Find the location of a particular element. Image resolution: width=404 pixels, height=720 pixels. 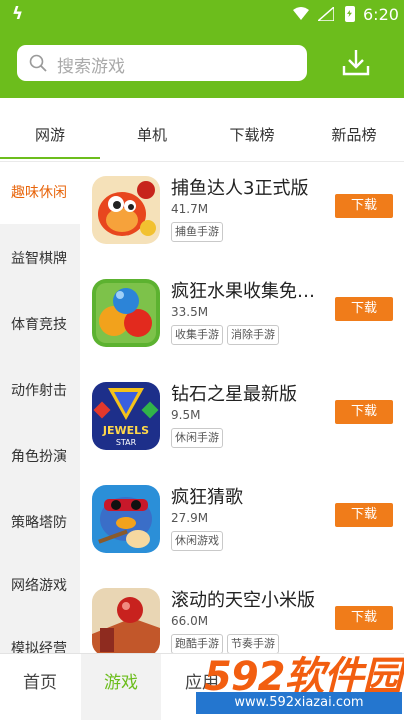

sidebar-item-strategy: 策略塔防 is located at coordinates (40, 523).